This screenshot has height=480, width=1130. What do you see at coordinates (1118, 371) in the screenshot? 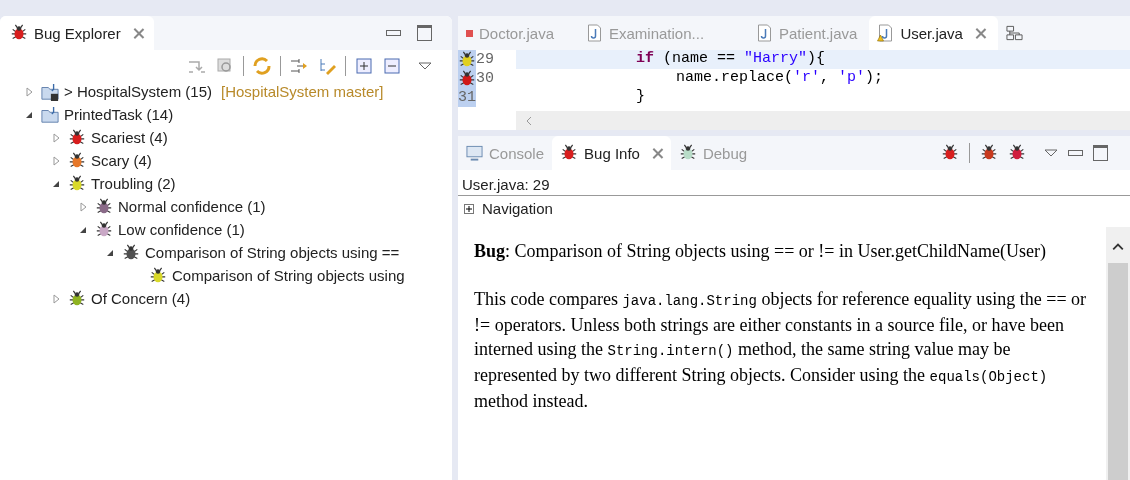
I see `scroll-thumb` at bounding box center [1118, 371].